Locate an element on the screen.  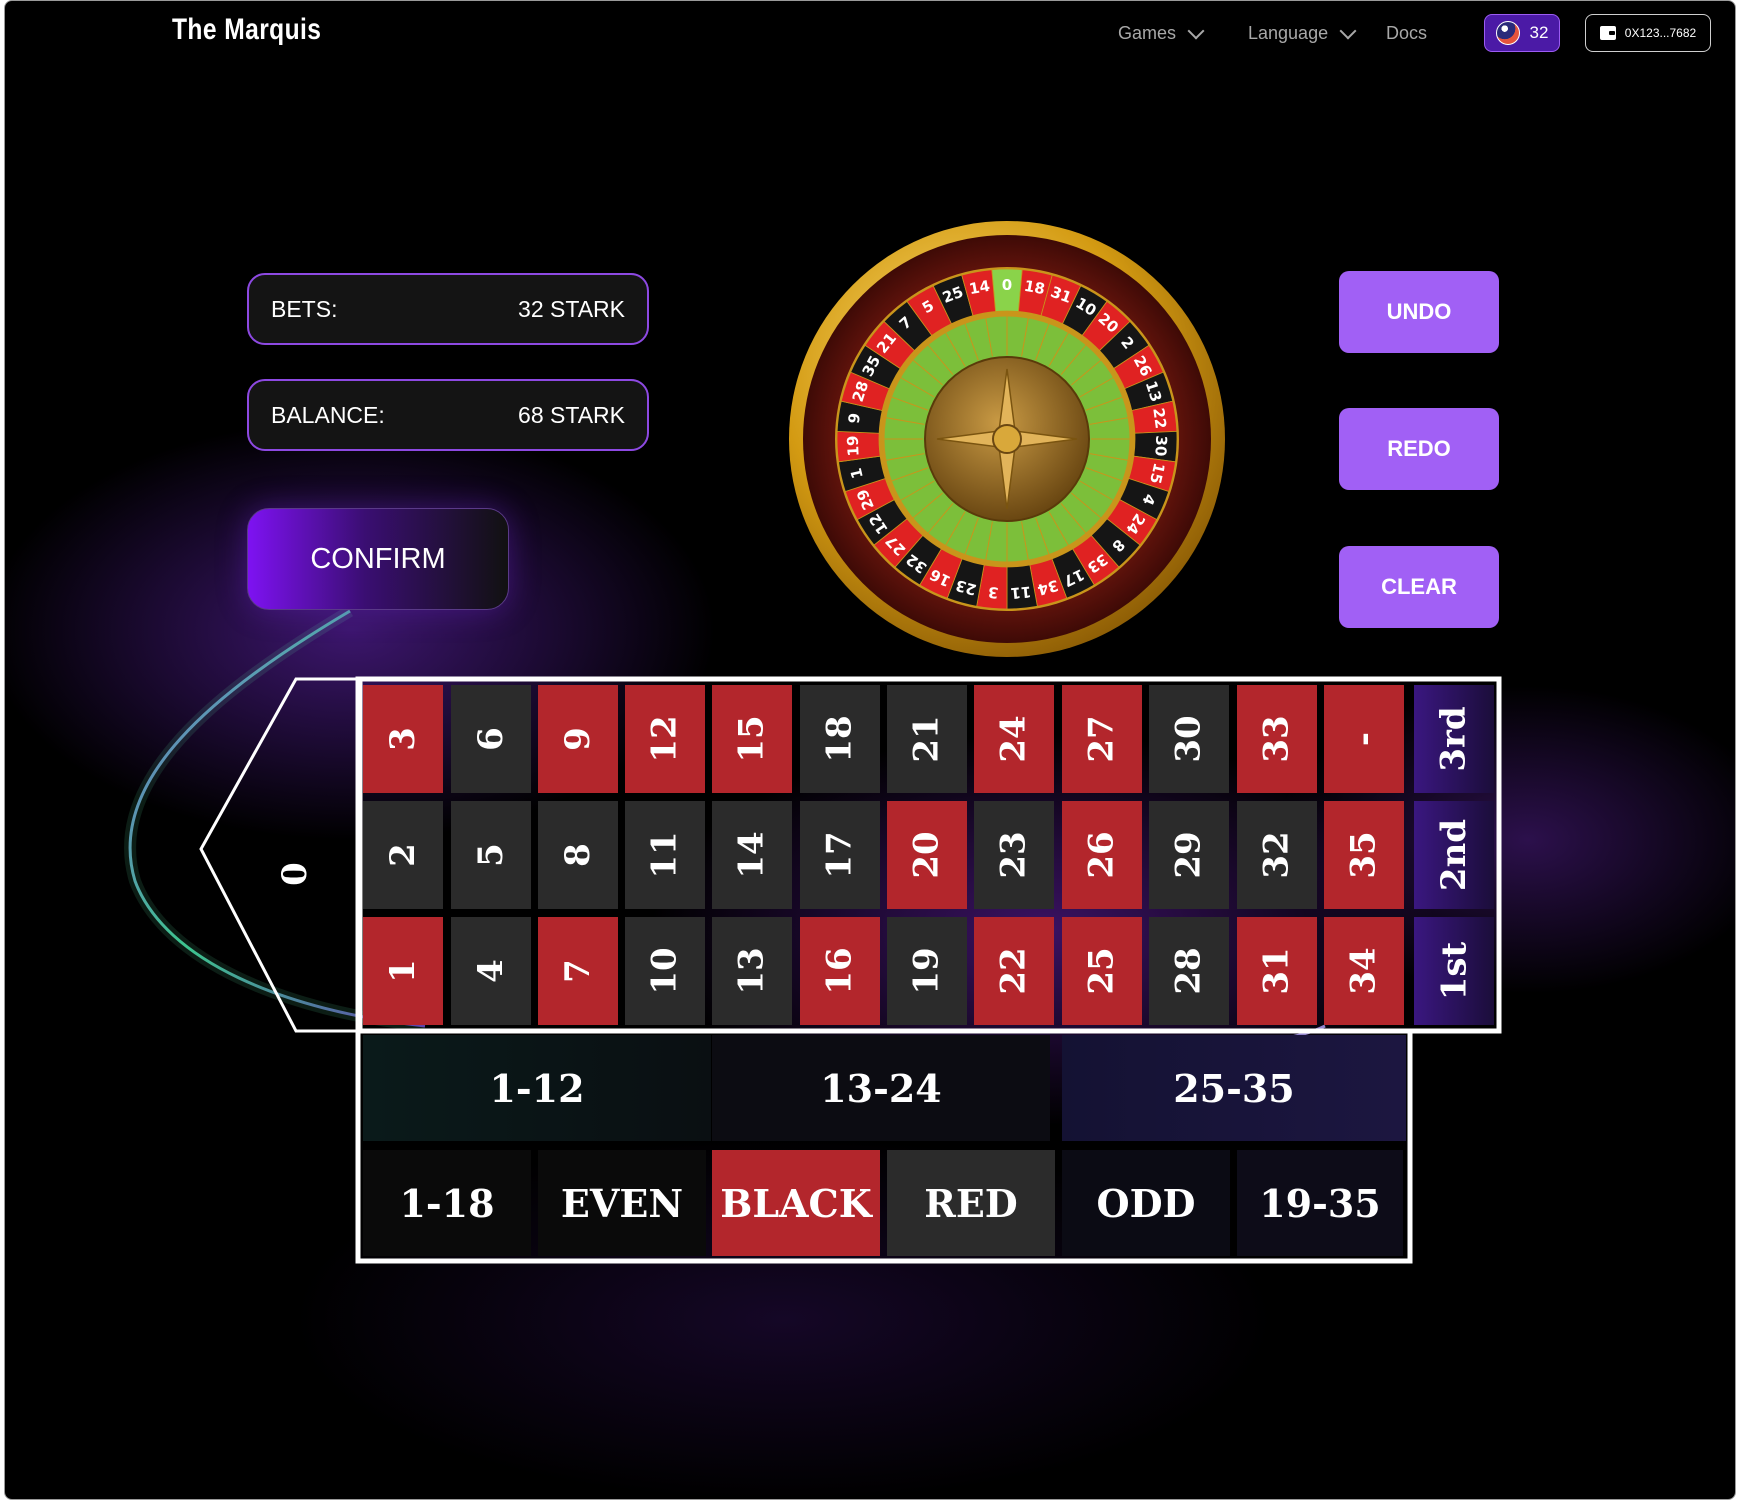
number-cell: 19 is located at coordinates (927, 971).